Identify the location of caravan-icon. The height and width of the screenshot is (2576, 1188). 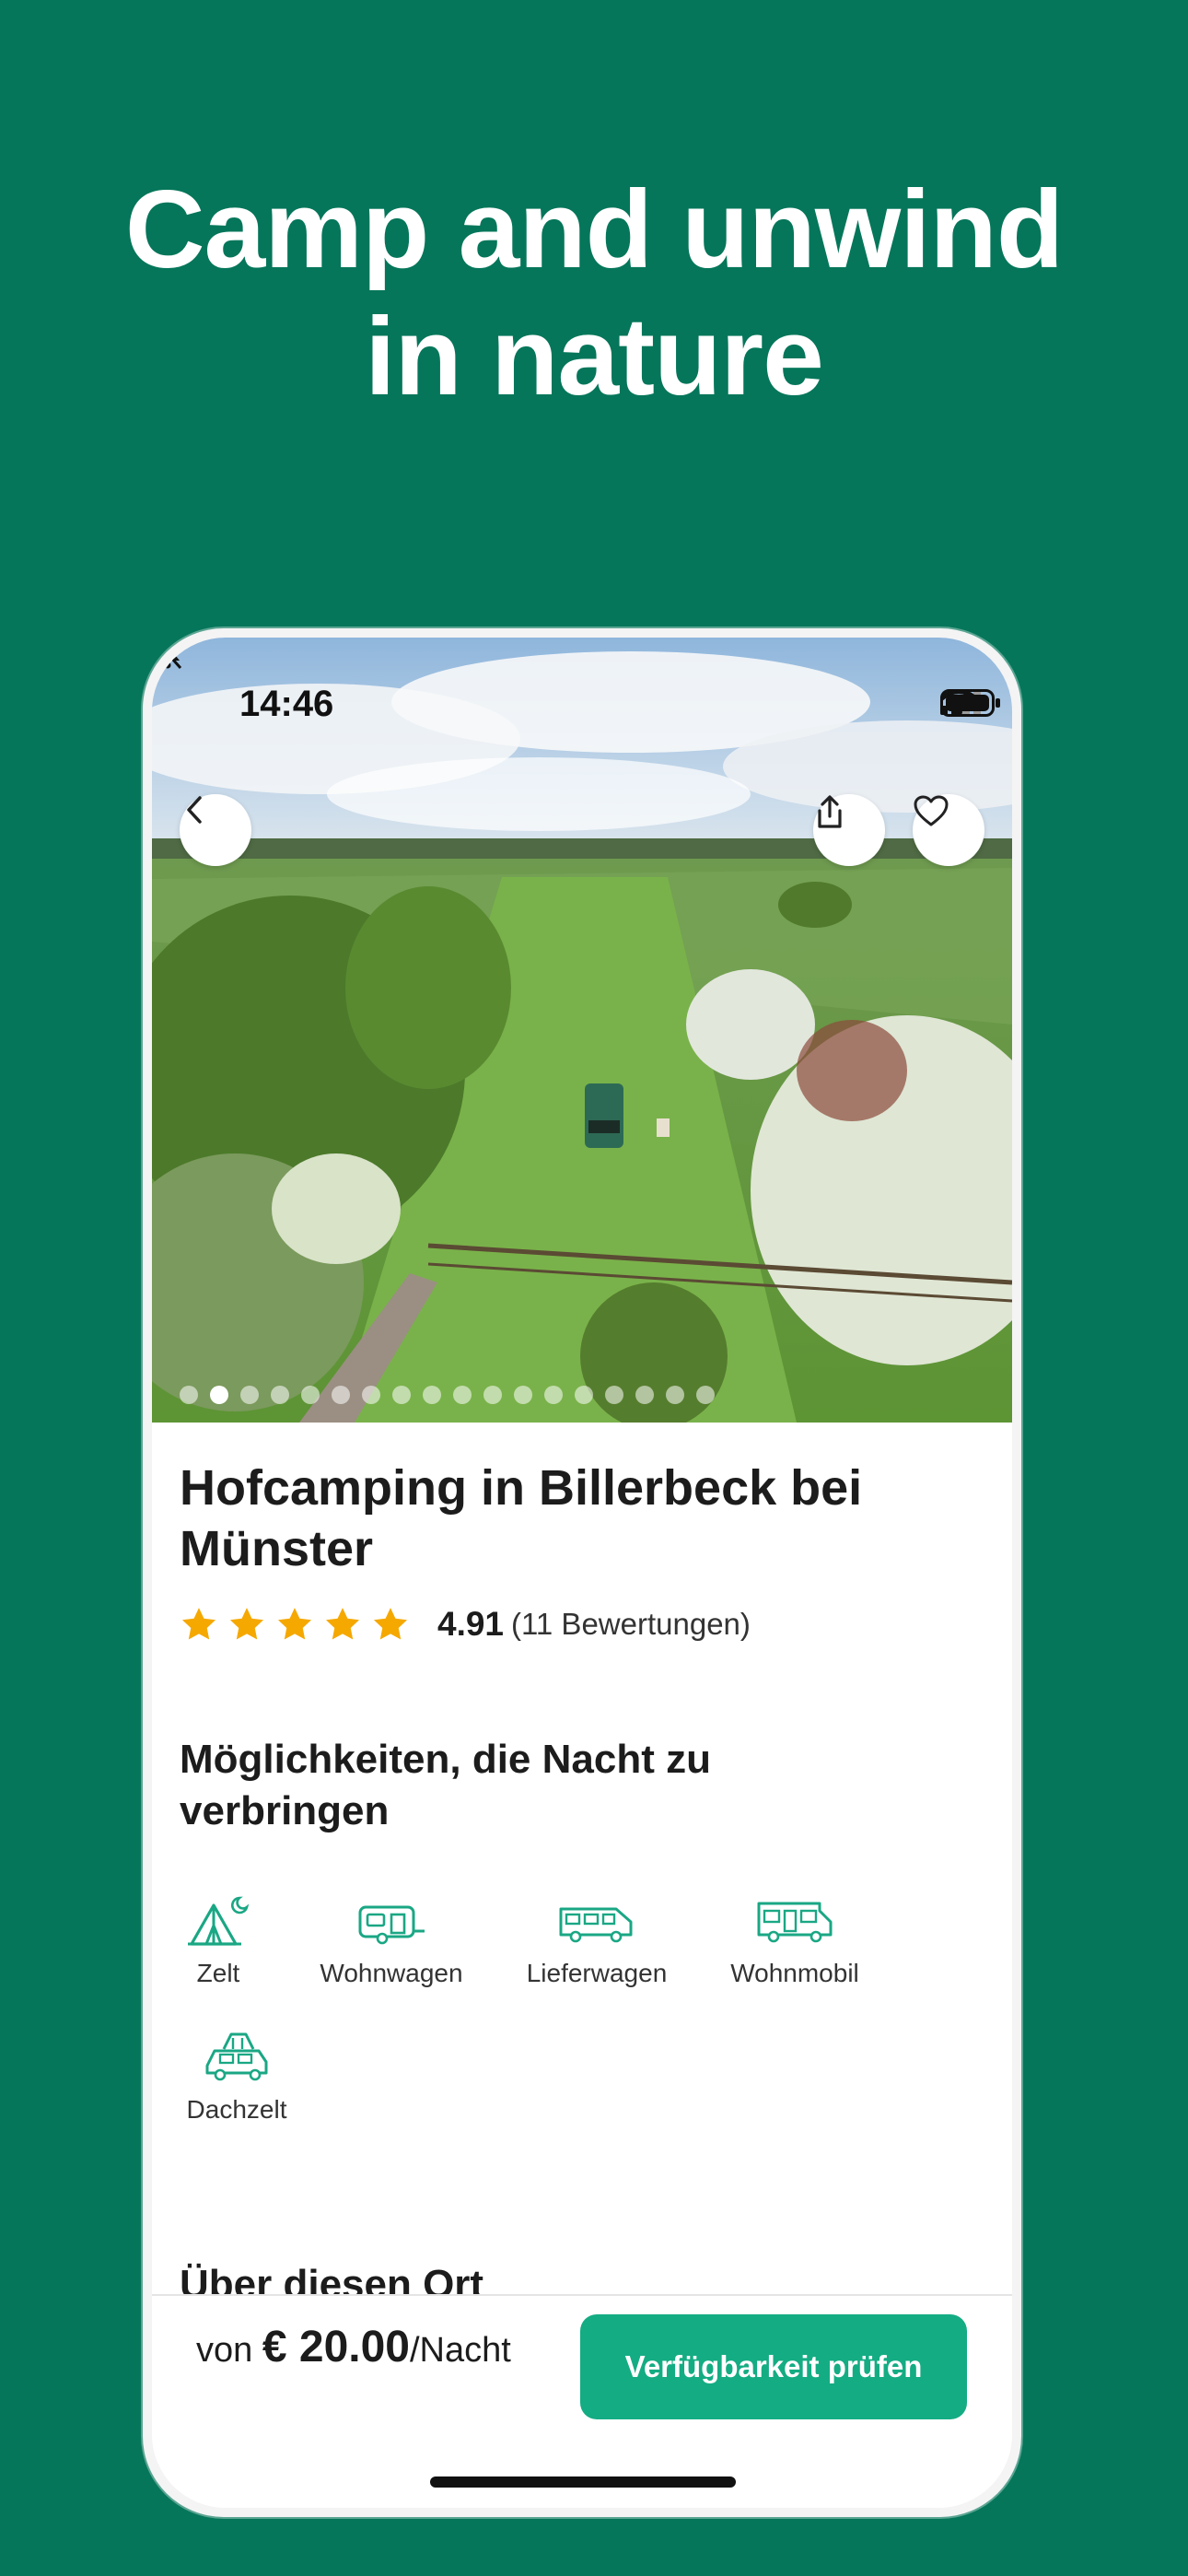
(391, 1925).